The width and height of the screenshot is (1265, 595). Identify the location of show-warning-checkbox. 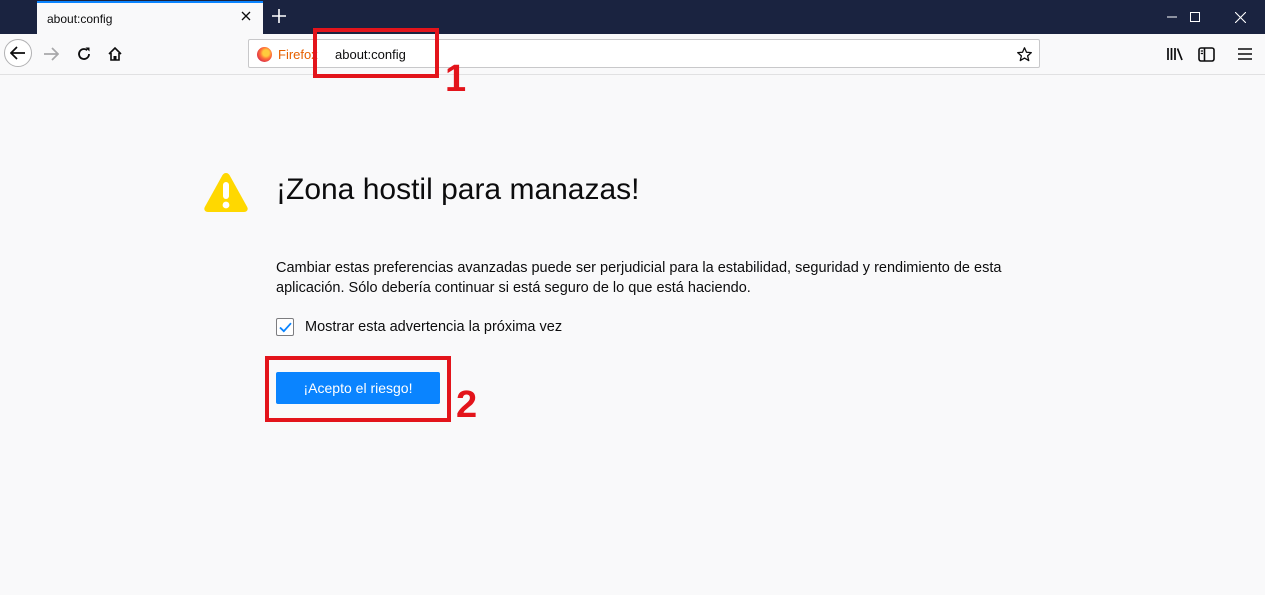
(285, 327).